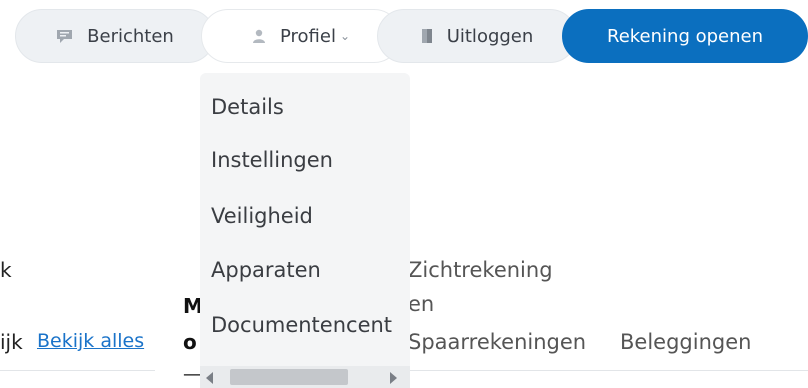 This screenshot has width=808, height=388. I want to click on logout-door-icon, so click(427, 36).